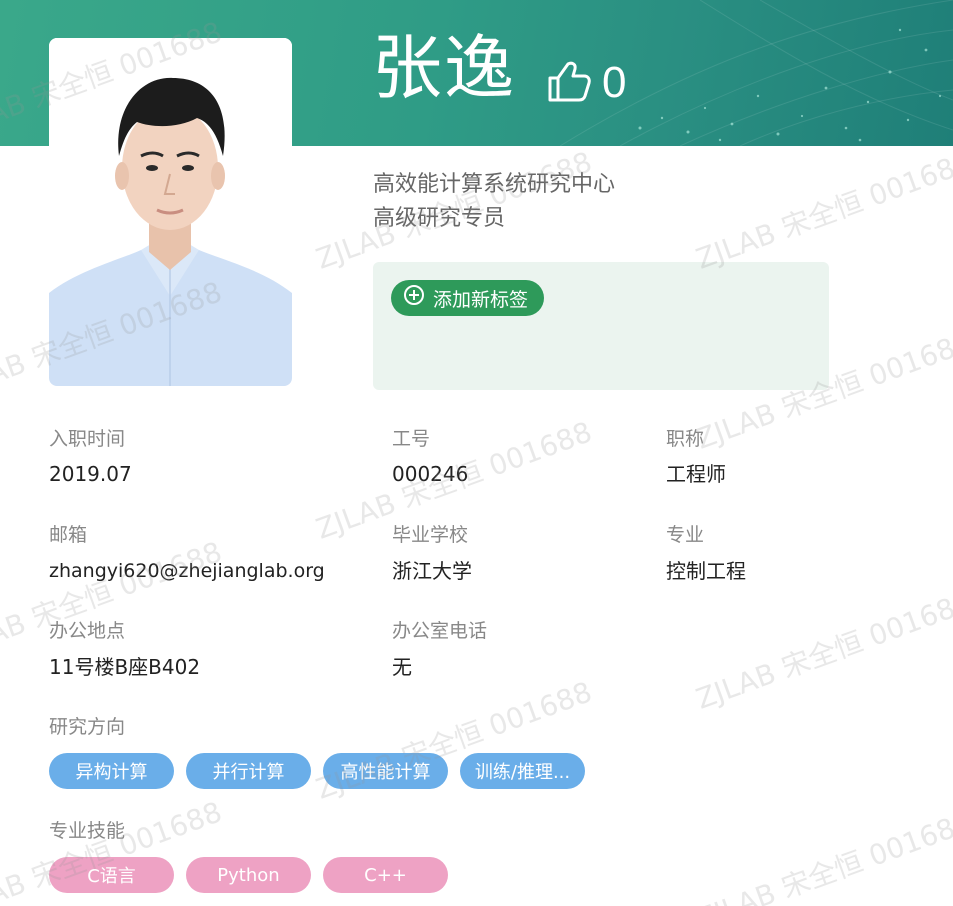 This screenshot has height=906, width=953. I want to click on email-value: zhangyi620@zhejianglab.org, so click(187, 571).